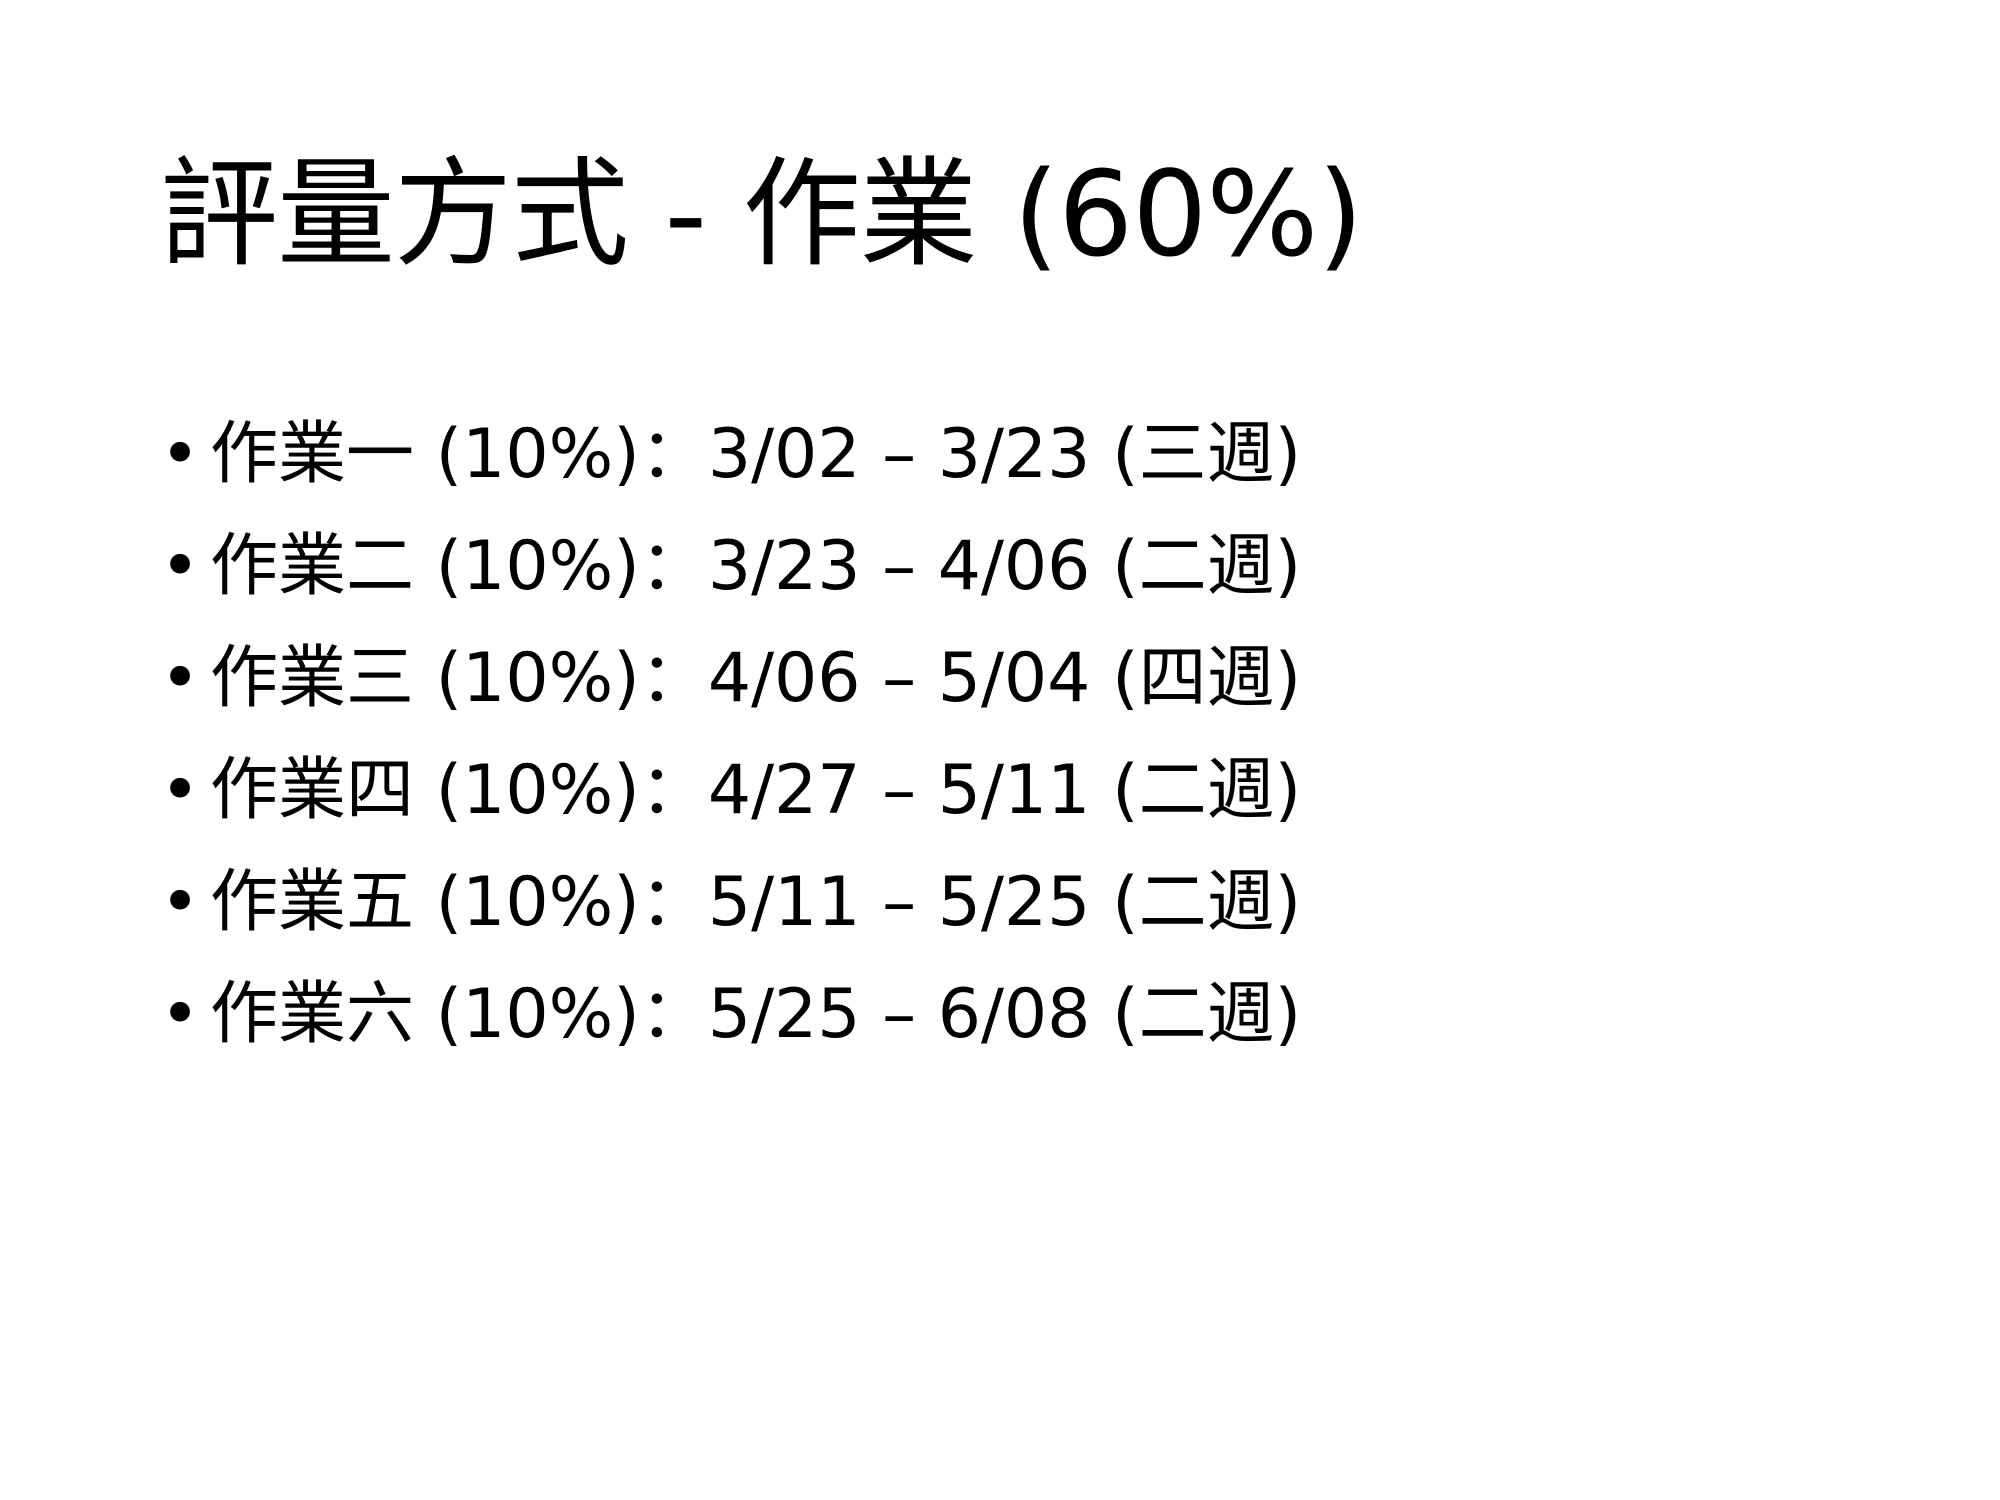 The width and height of the screenshot is (2000, 1500). What do you see at coordinates (756, 566) in the screenshot?
I see `assignment-text: 作業二 (10%)：3/23 – 4/06 (二週)` at bounding box center [756, 566].